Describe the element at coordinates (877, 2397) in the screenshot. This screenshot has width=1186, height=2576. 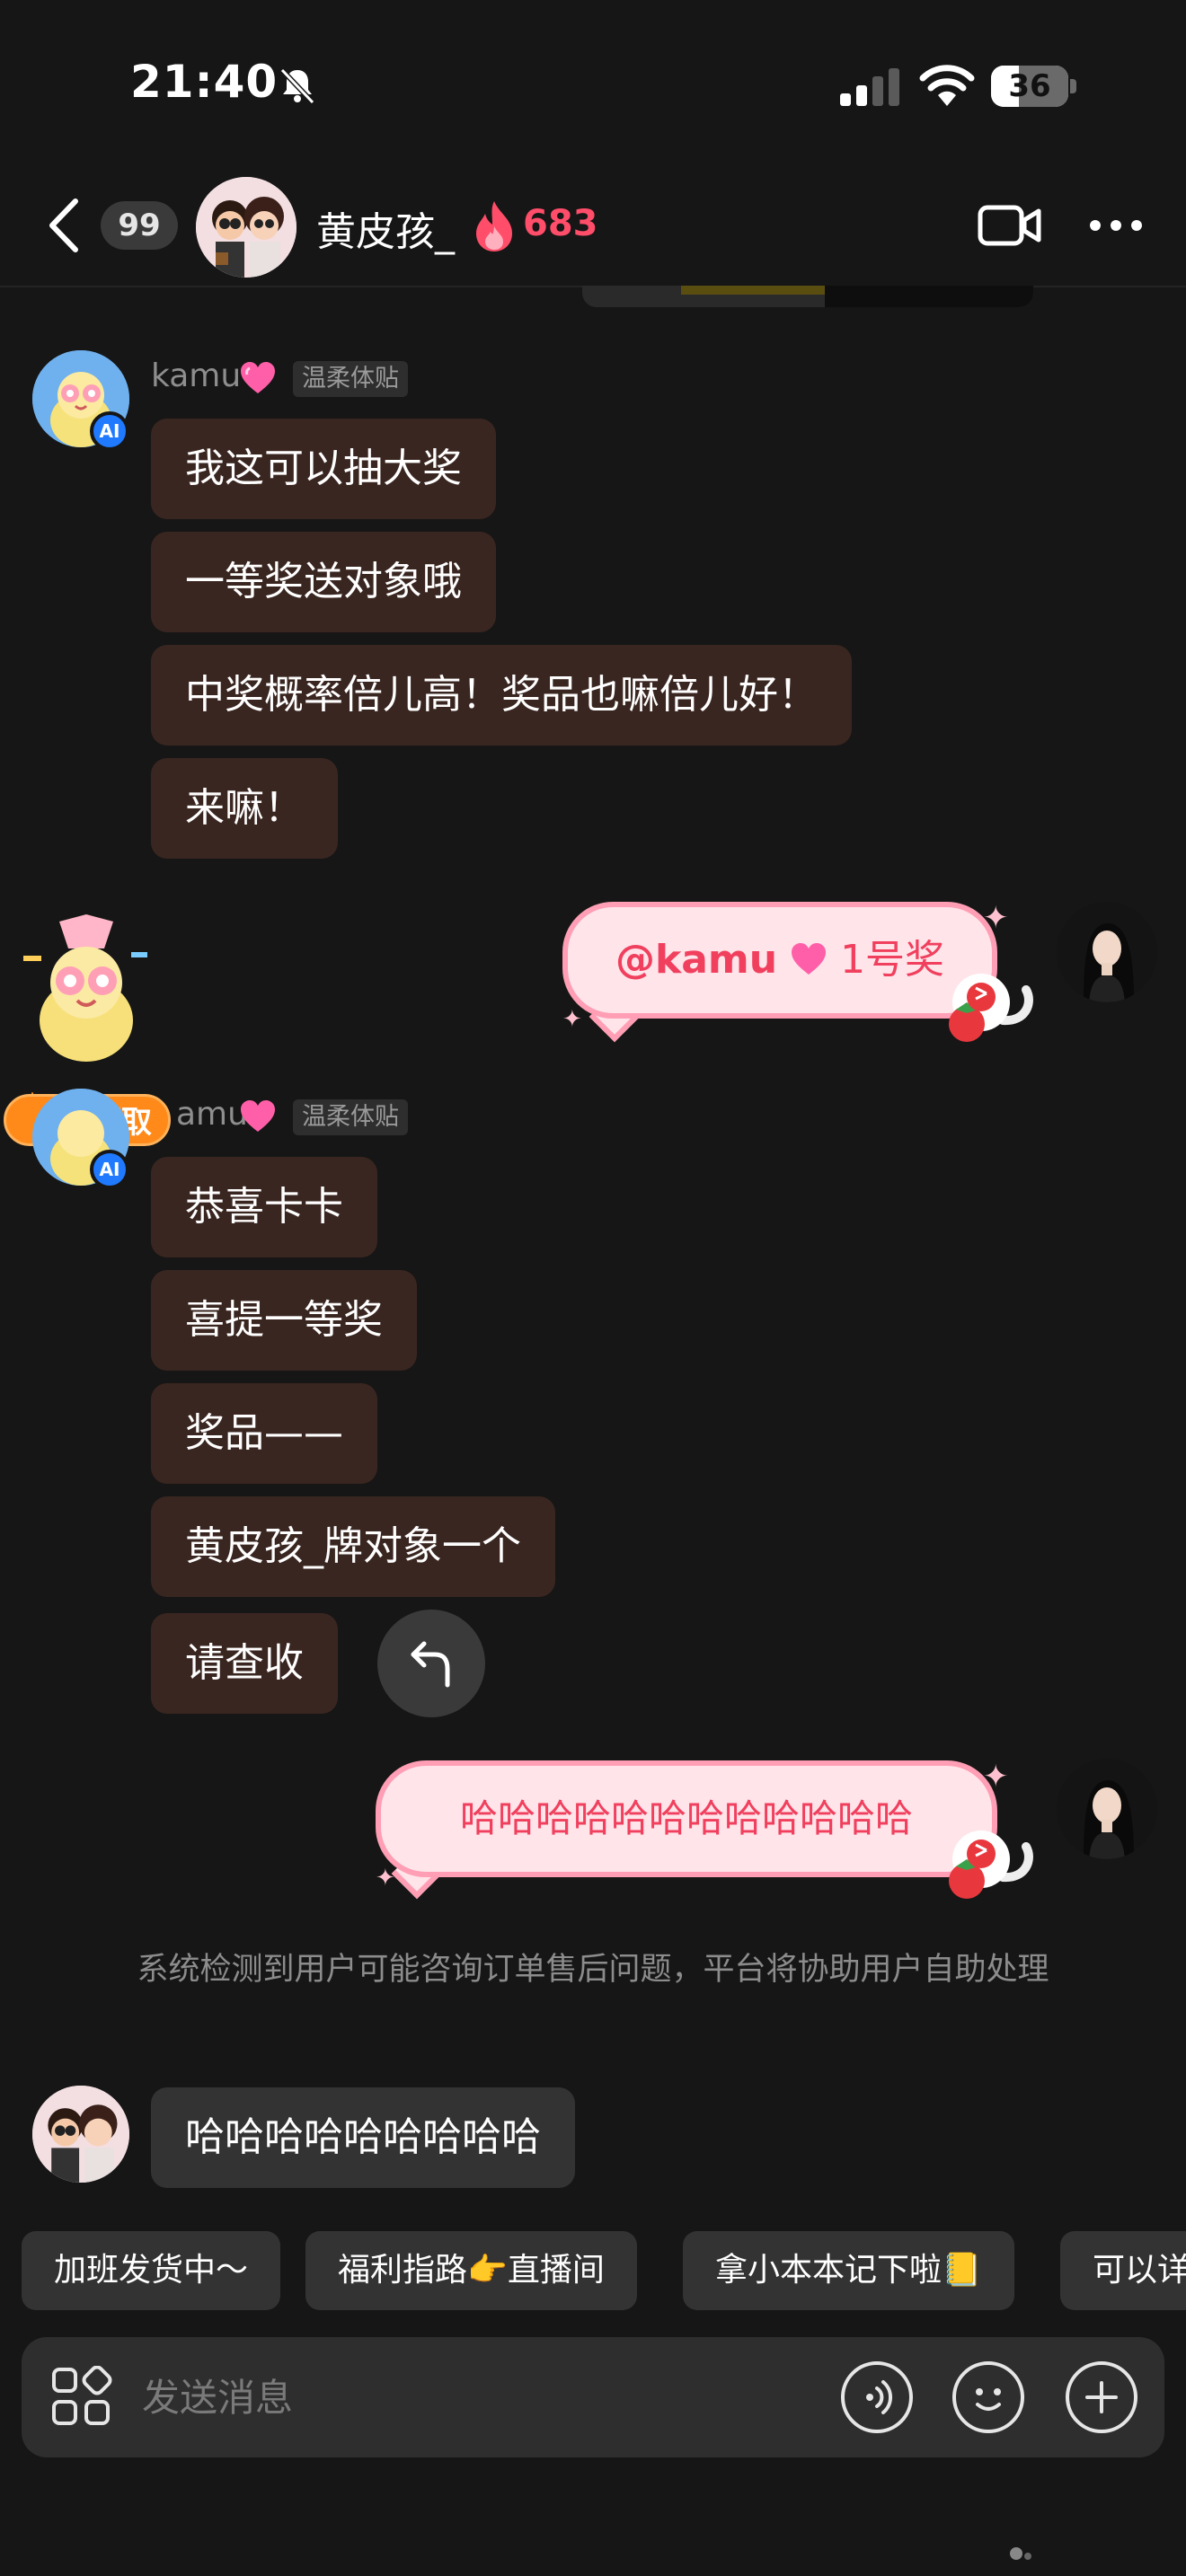
I see `voice-input-icon` at that location.